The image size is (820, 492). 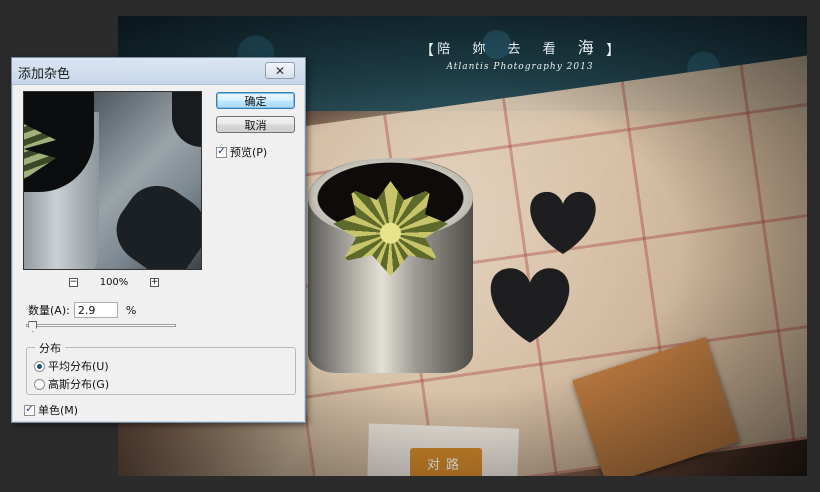 I want to click on gaussian-label: 高斯分布(G), so click(x=79, y=384).